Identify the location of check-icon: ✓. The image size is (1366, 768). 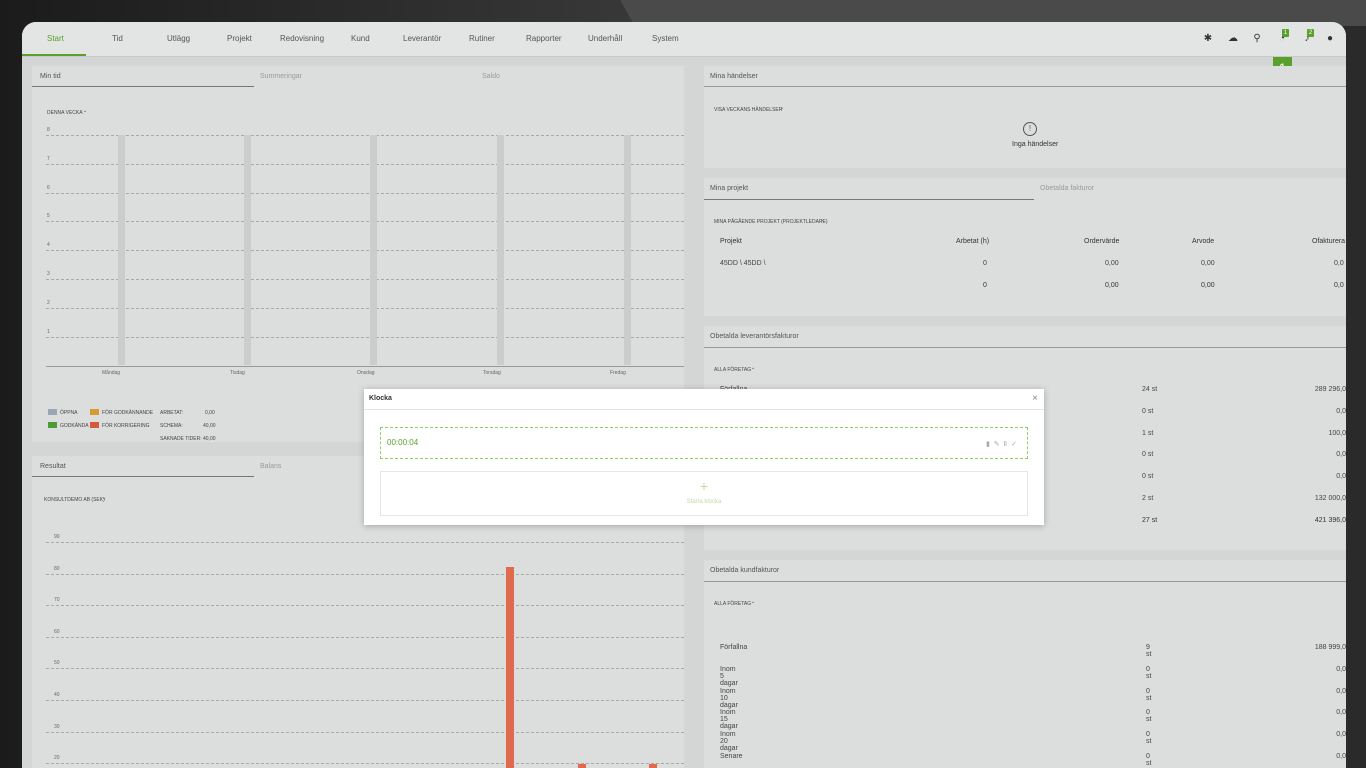
(1016, 444).